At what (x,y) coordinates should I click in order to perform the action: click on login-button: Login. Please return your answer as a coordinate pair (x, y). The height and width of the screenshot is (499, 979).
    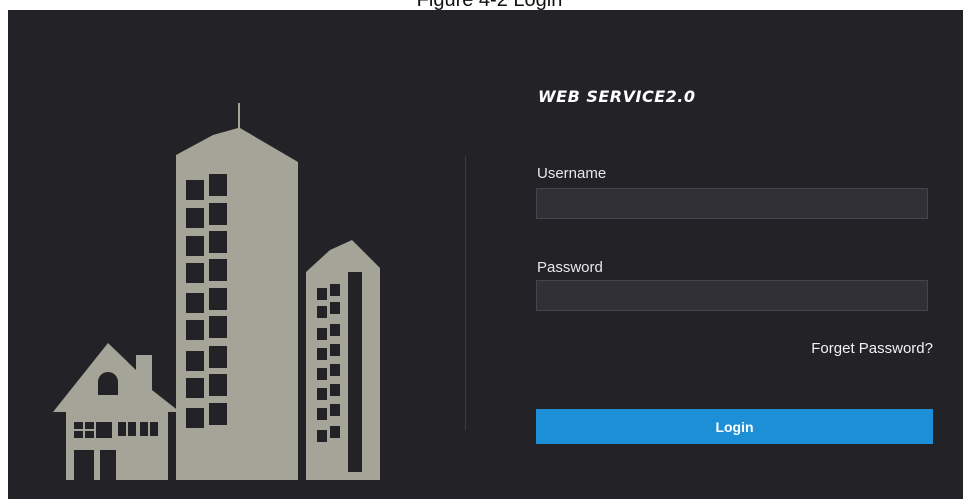
    Looking at the image, I should click on (734, 426).